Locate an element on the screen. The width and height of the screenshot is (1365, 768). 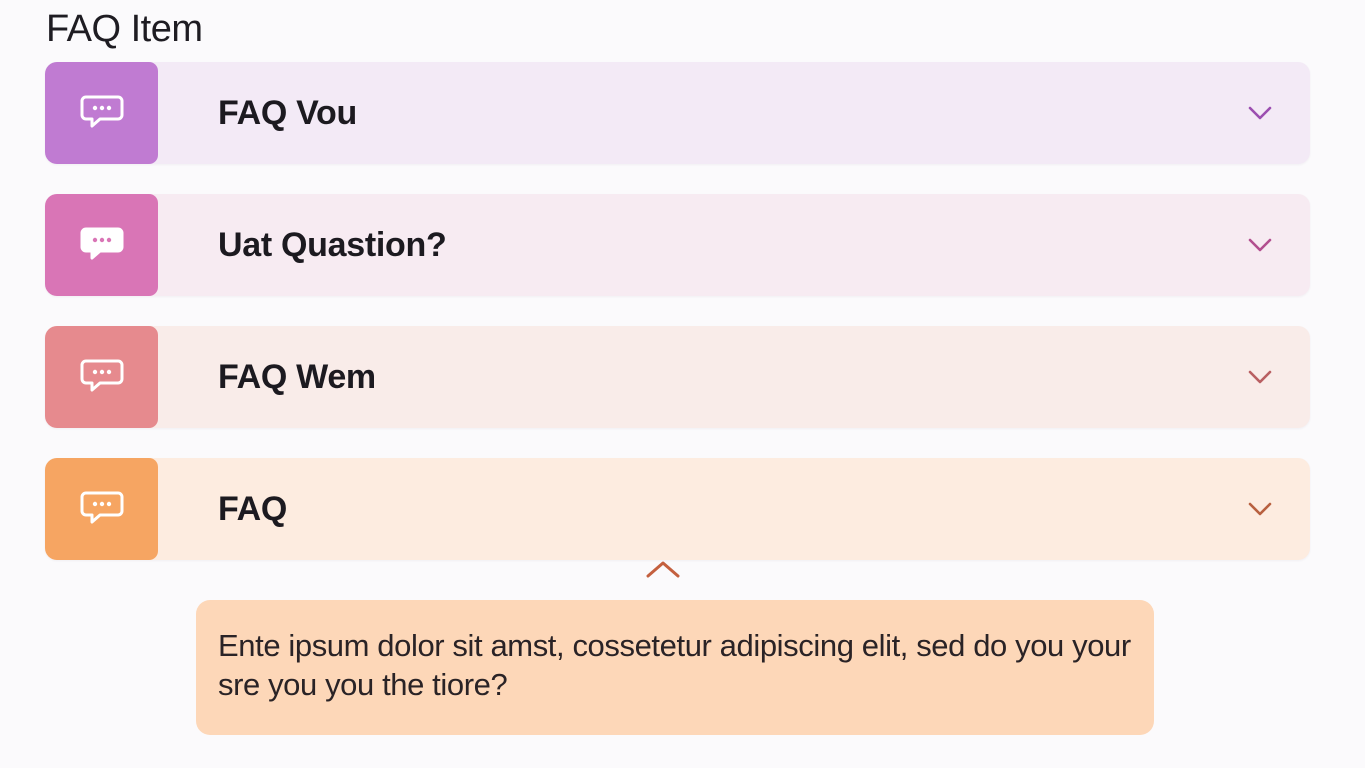
faq-item-1-icon-block is located at coordinates (101, 113).